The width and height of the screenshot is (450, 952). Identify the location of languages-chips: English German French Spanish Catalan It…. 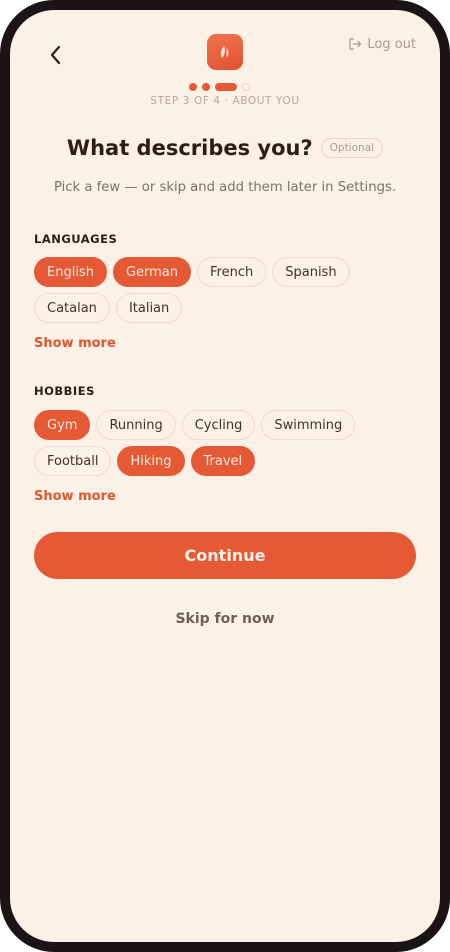
(224, 290).